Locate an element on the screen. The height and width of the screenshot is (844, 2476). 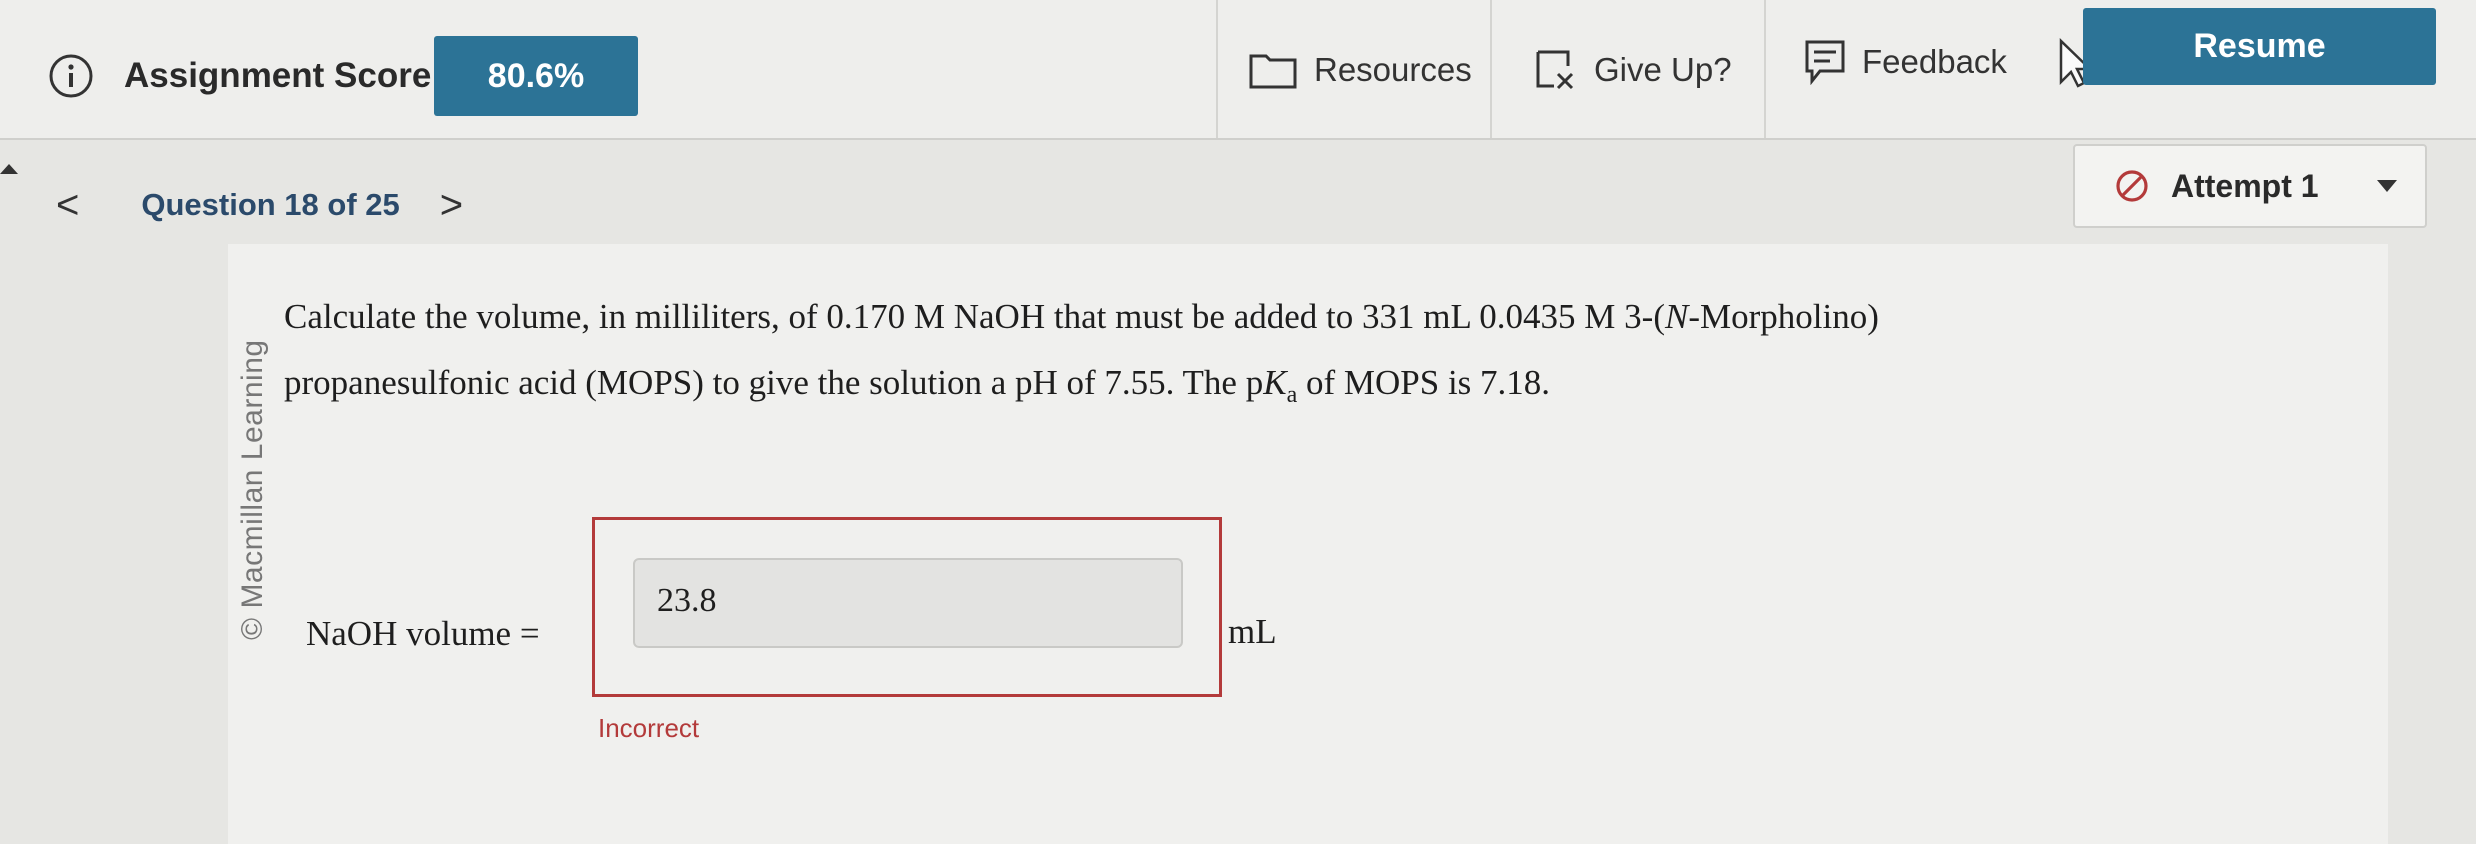
next-question-button: > is located at coordinates (451, 205).